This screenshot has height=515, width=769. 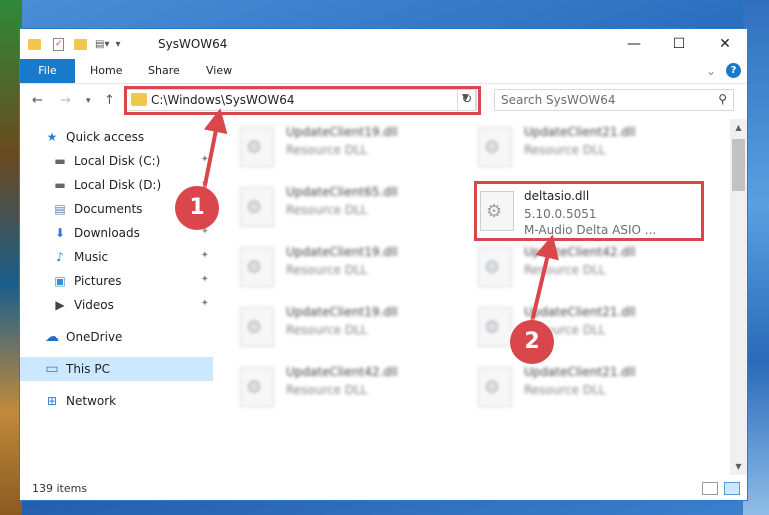 I want to click on sidebar-item-music: ♪ Music ✦, so click(x=116, y=257).